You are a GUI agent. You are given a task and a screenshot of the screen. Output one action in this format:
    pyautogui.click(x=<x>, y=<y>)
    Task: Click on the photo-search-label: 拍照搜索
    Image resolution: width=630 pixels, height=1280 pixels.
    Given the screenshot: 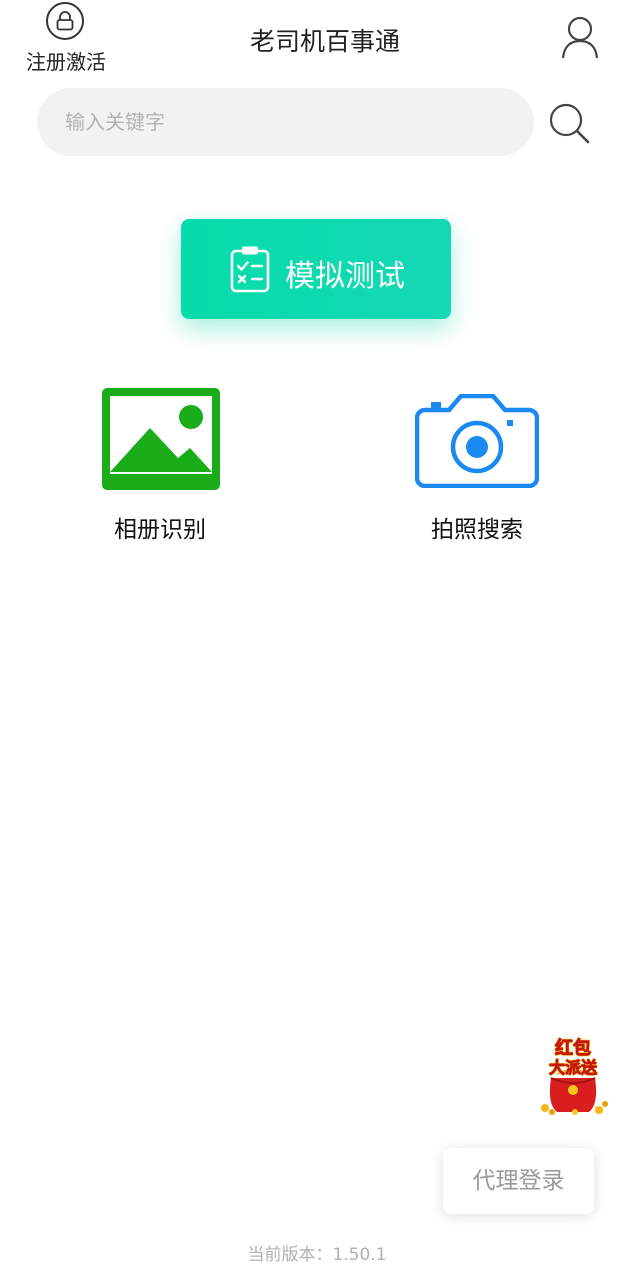 What is the action you would take?
    pyautogui.click(x=477, y=530)
    